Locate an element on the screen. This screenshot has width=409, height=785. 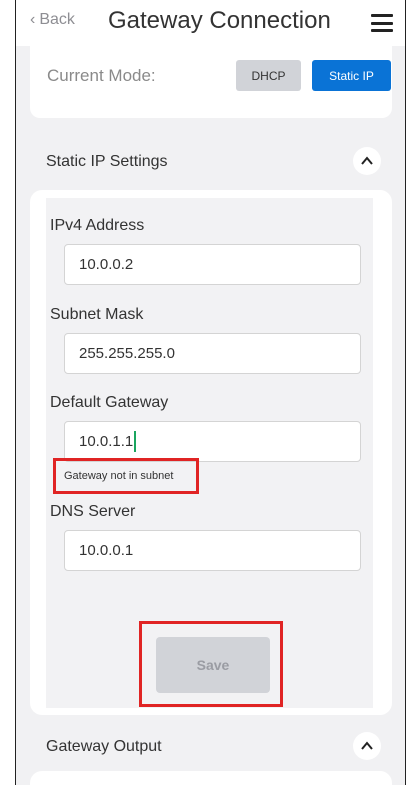
text-cursor is located at coordinates (135, 441).